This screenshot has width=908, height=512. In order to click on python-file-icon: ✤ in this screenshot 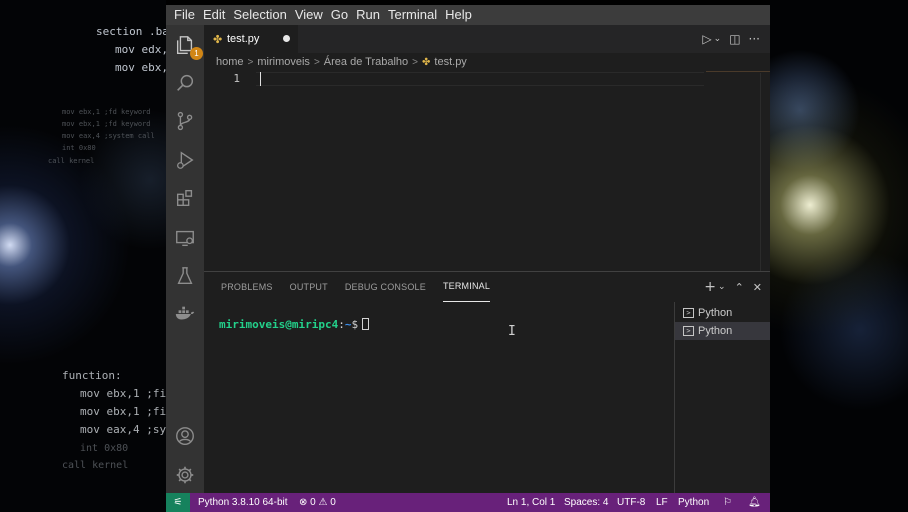, I will do `click(218, 39)`.